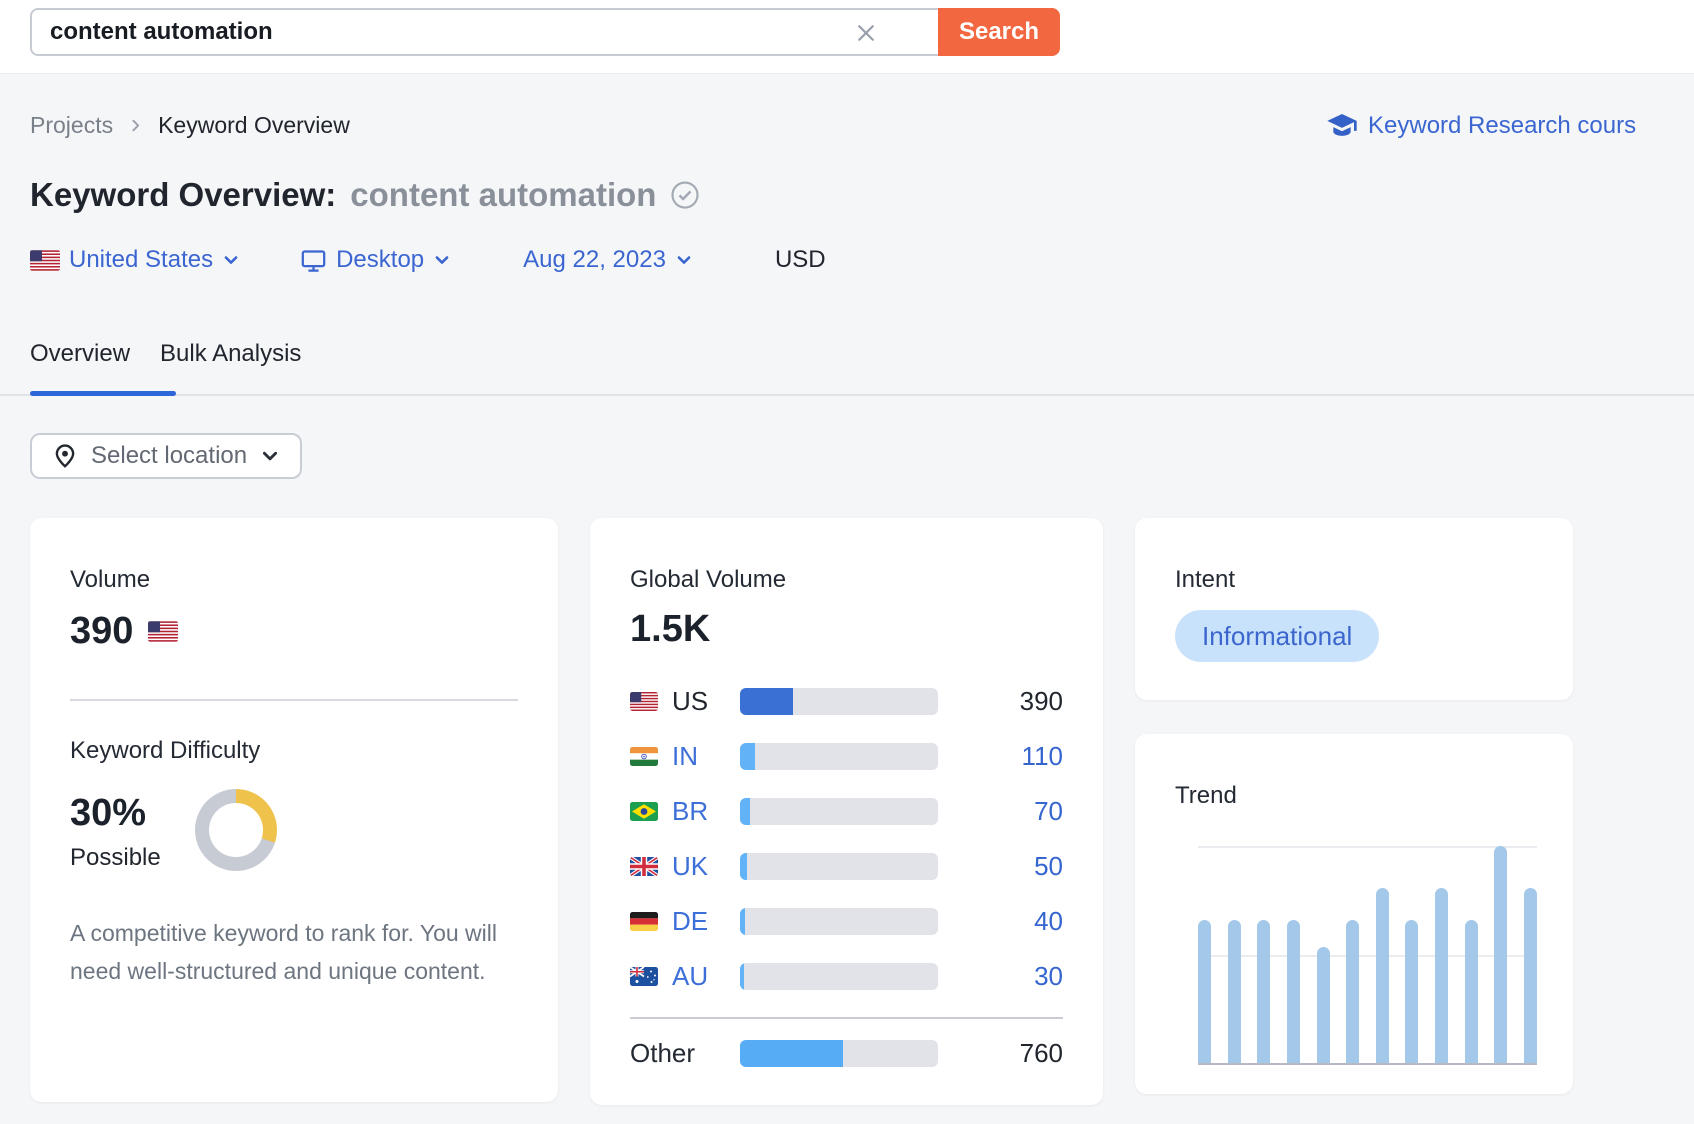 The height and width of the screenshot is (1124, 1694). I want to click on page-title-prefix: Keyword Overview:, so click(183, 194).